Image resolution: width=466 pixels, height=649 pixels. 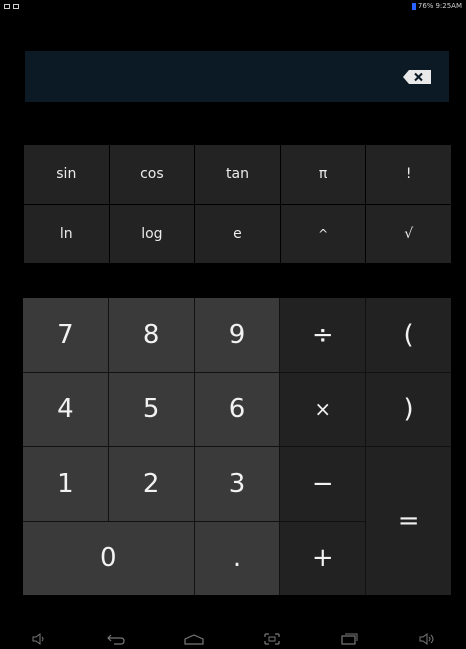 What do you see at coordinates (237, 409) in the screenshot?
I see `digit-6-button: 6` at bounding box center [237, 409].